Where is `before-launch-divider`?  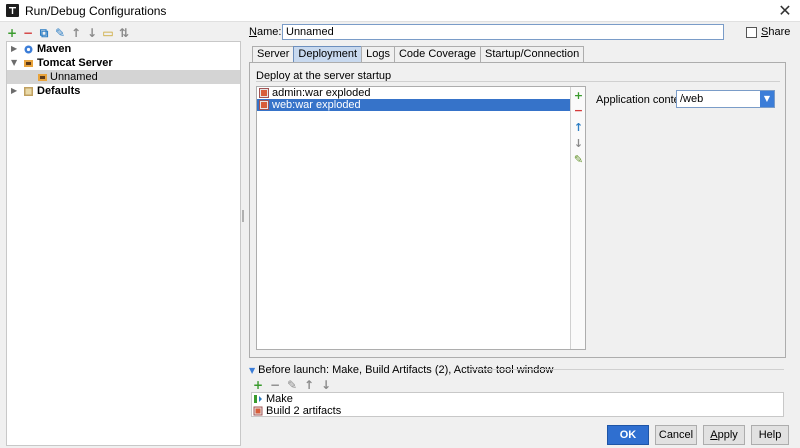 before-launch-divider is located at coordinates (627, 369).